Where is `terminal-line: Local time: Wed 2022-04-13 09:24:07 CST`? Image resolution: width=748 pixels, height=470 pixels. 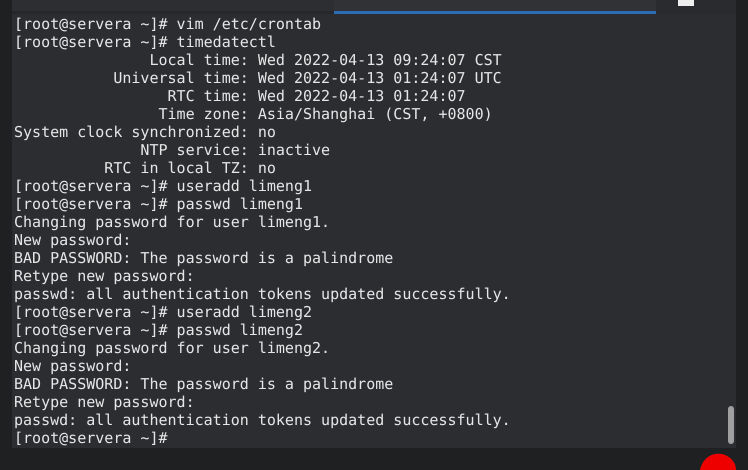 terminal-line: Local time: Wed 2022-04-13 09:24:07 CST is located at coordinates (325, 60).